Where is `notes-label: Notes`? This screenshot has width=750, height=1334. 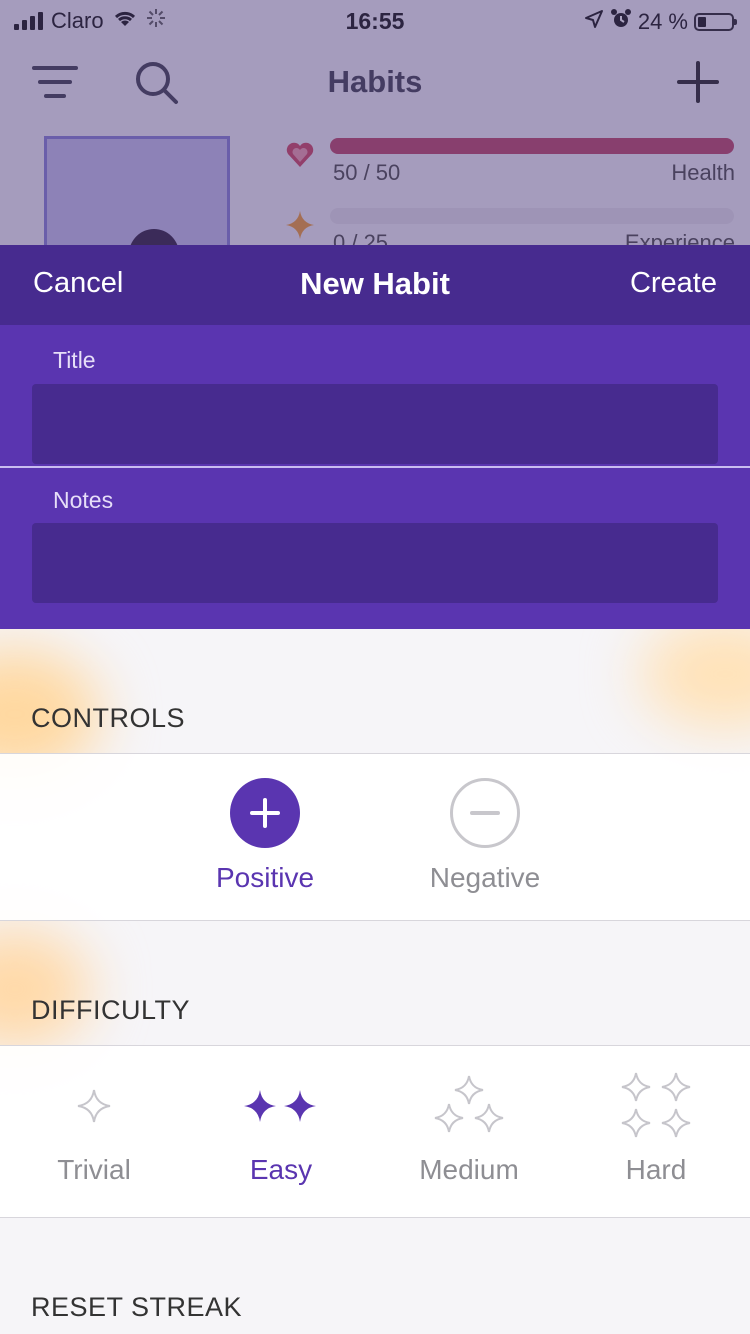
notes-label: Notes is located at coordinates (83, 500).